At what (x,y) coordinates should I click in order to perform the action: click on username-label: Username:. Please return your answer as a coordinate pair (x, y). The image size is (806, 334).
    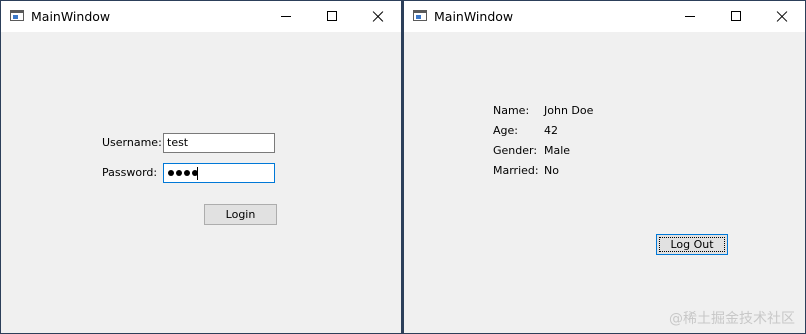
    Looking at the image, I should click on (132, 142).